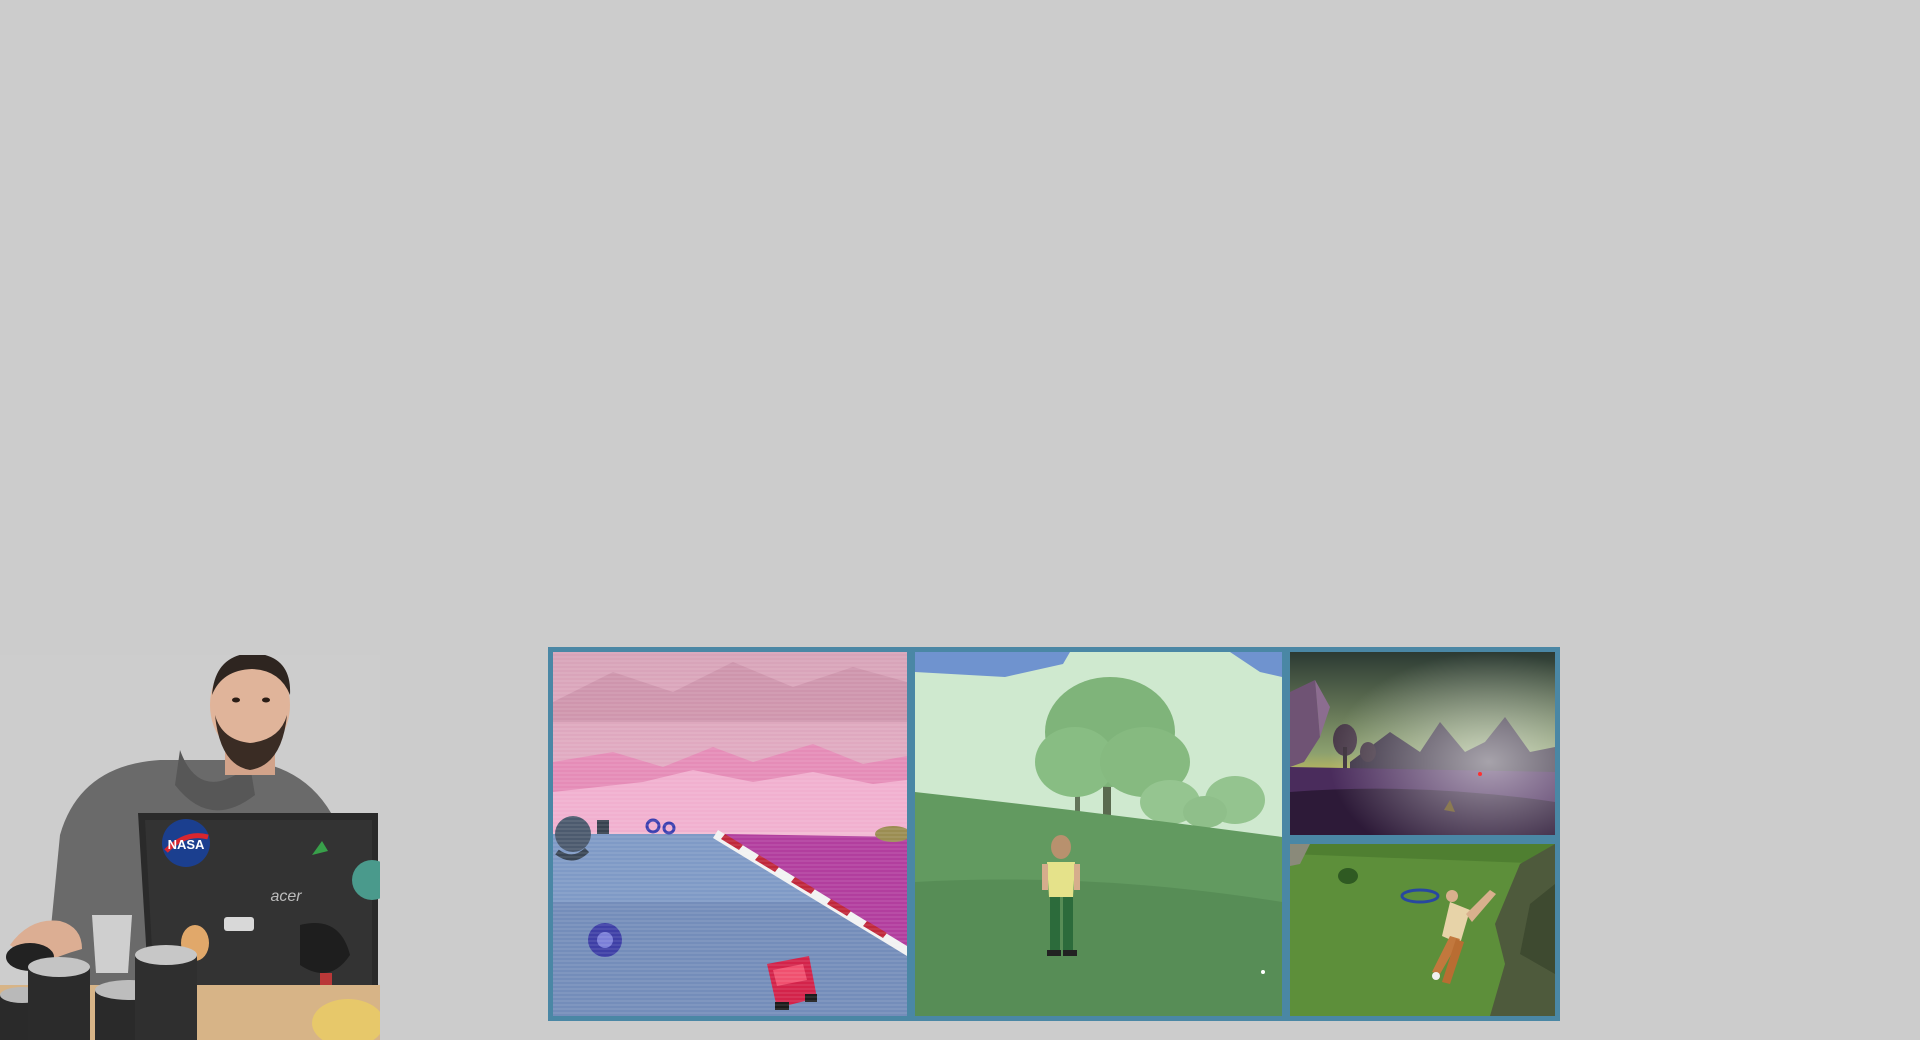  Describe the element at coordinates (1422, 743) in the screenshot. I see `dusk-game-screenshot` at that location.